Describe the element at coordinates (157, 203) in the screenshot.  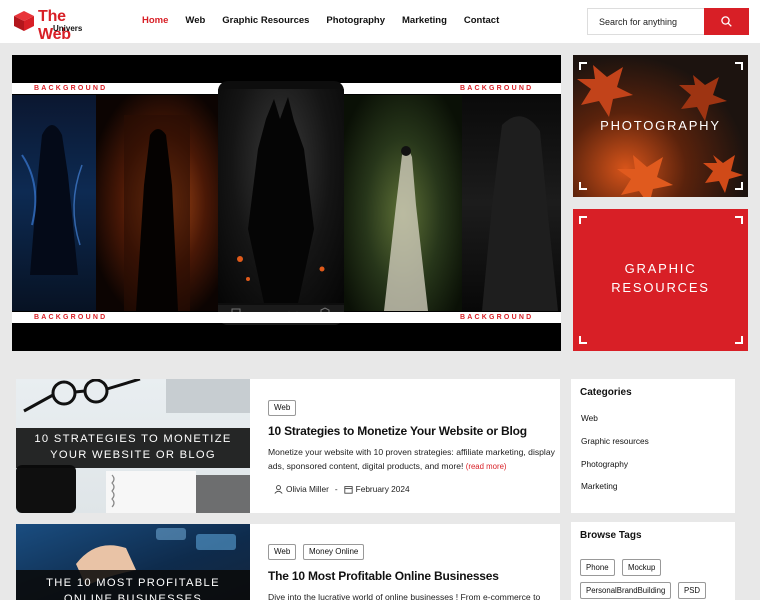
I see `hero-image-silhouette-door` at that location.